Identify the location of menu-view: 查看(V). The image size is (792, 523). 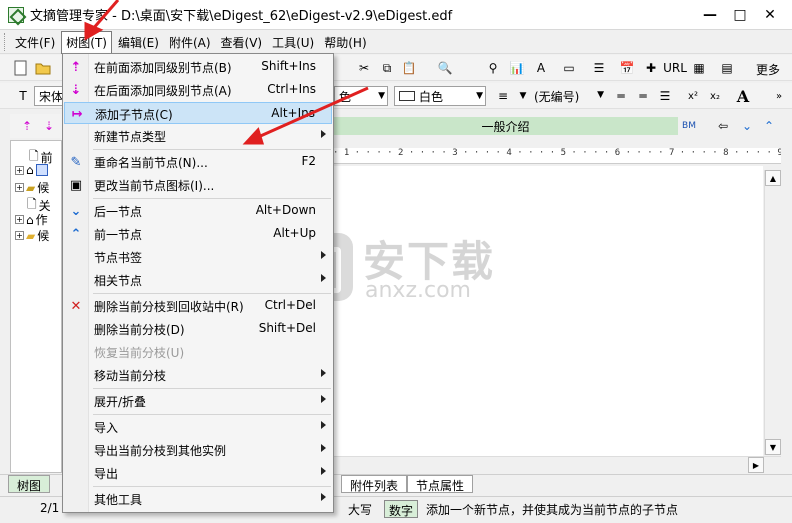
(242, 42).